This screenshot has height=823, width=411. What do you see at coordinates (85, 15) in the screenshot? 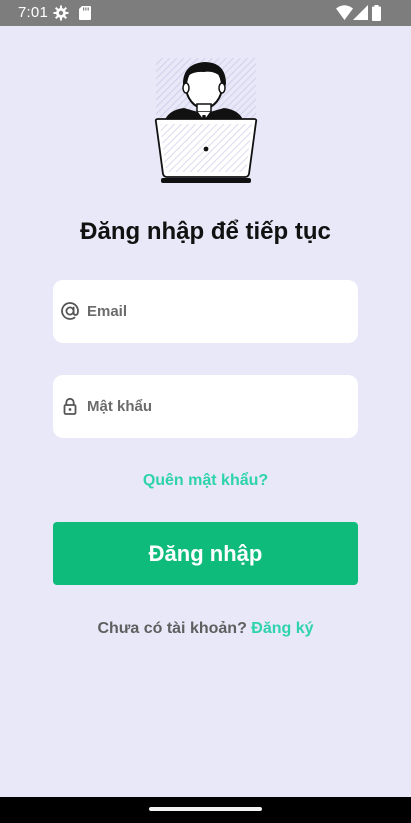
I see `sd-card-icon` at bounding box center [85, 15].